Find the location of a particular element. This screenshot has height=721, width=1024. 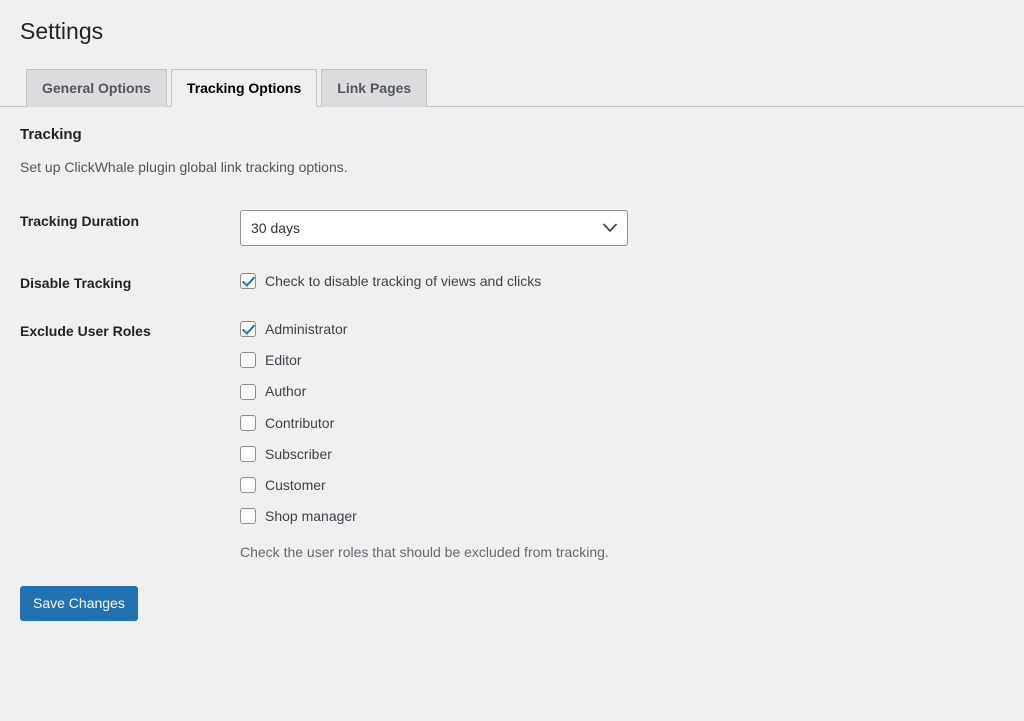

checkbox-label-author: Author is located at coordinates (285, 391).